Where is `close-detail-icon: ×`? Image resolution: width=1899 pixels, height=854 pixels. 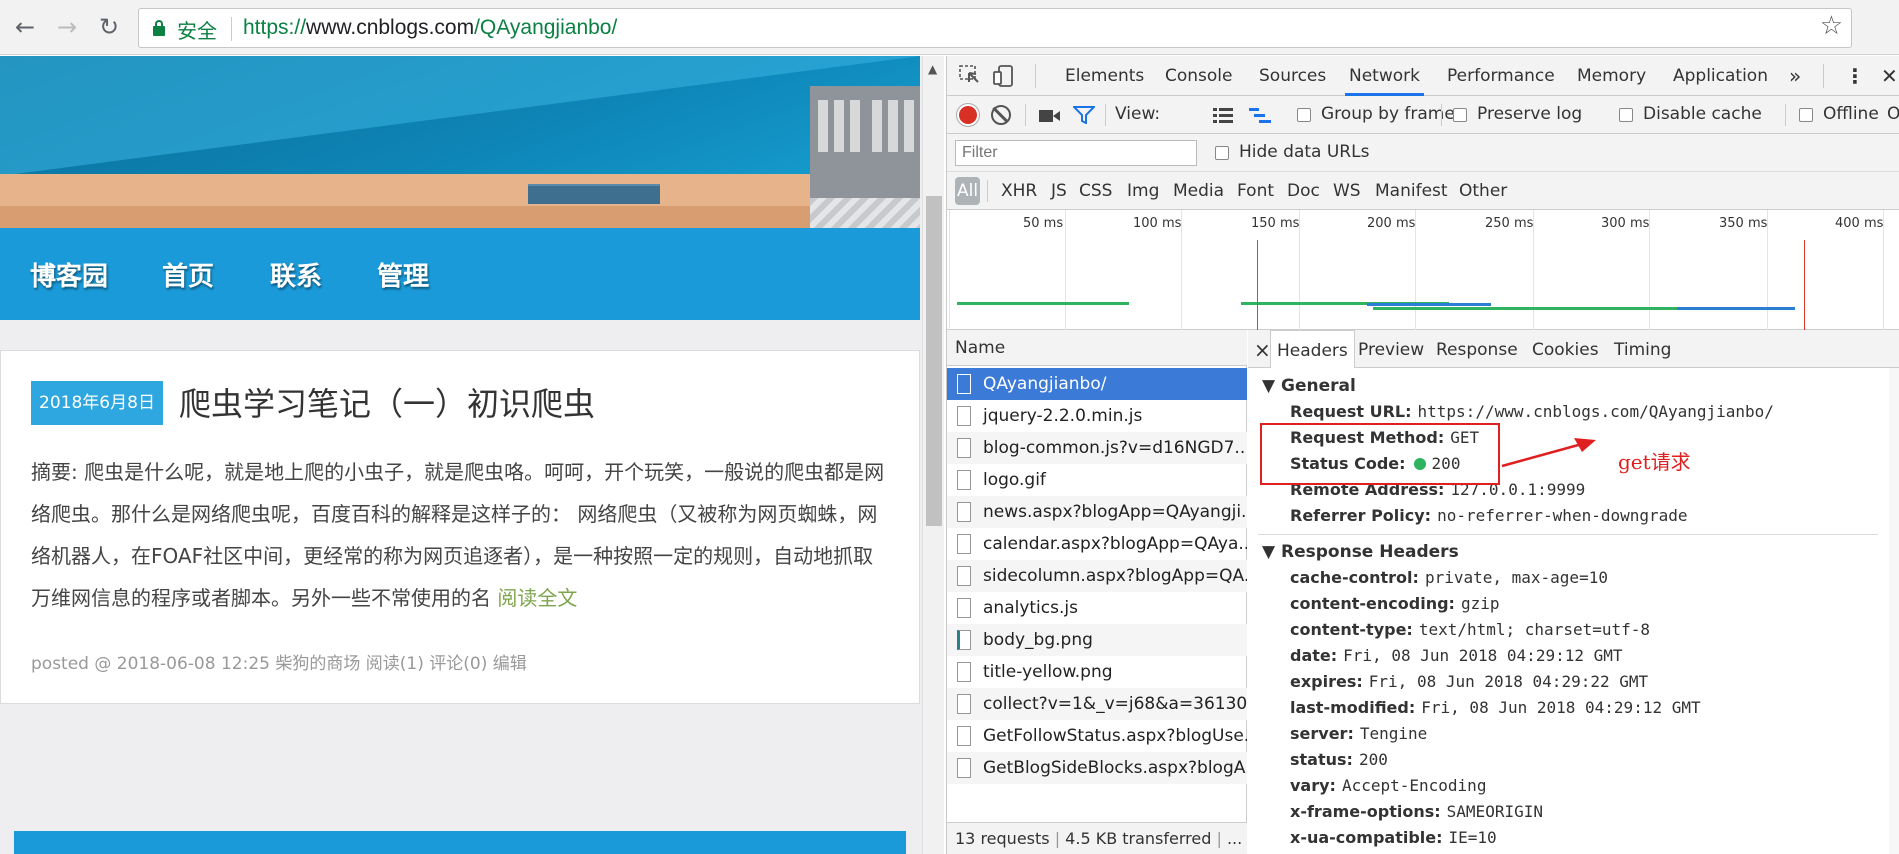 close-detail-icon: × is located at coordinates (1262, 349).